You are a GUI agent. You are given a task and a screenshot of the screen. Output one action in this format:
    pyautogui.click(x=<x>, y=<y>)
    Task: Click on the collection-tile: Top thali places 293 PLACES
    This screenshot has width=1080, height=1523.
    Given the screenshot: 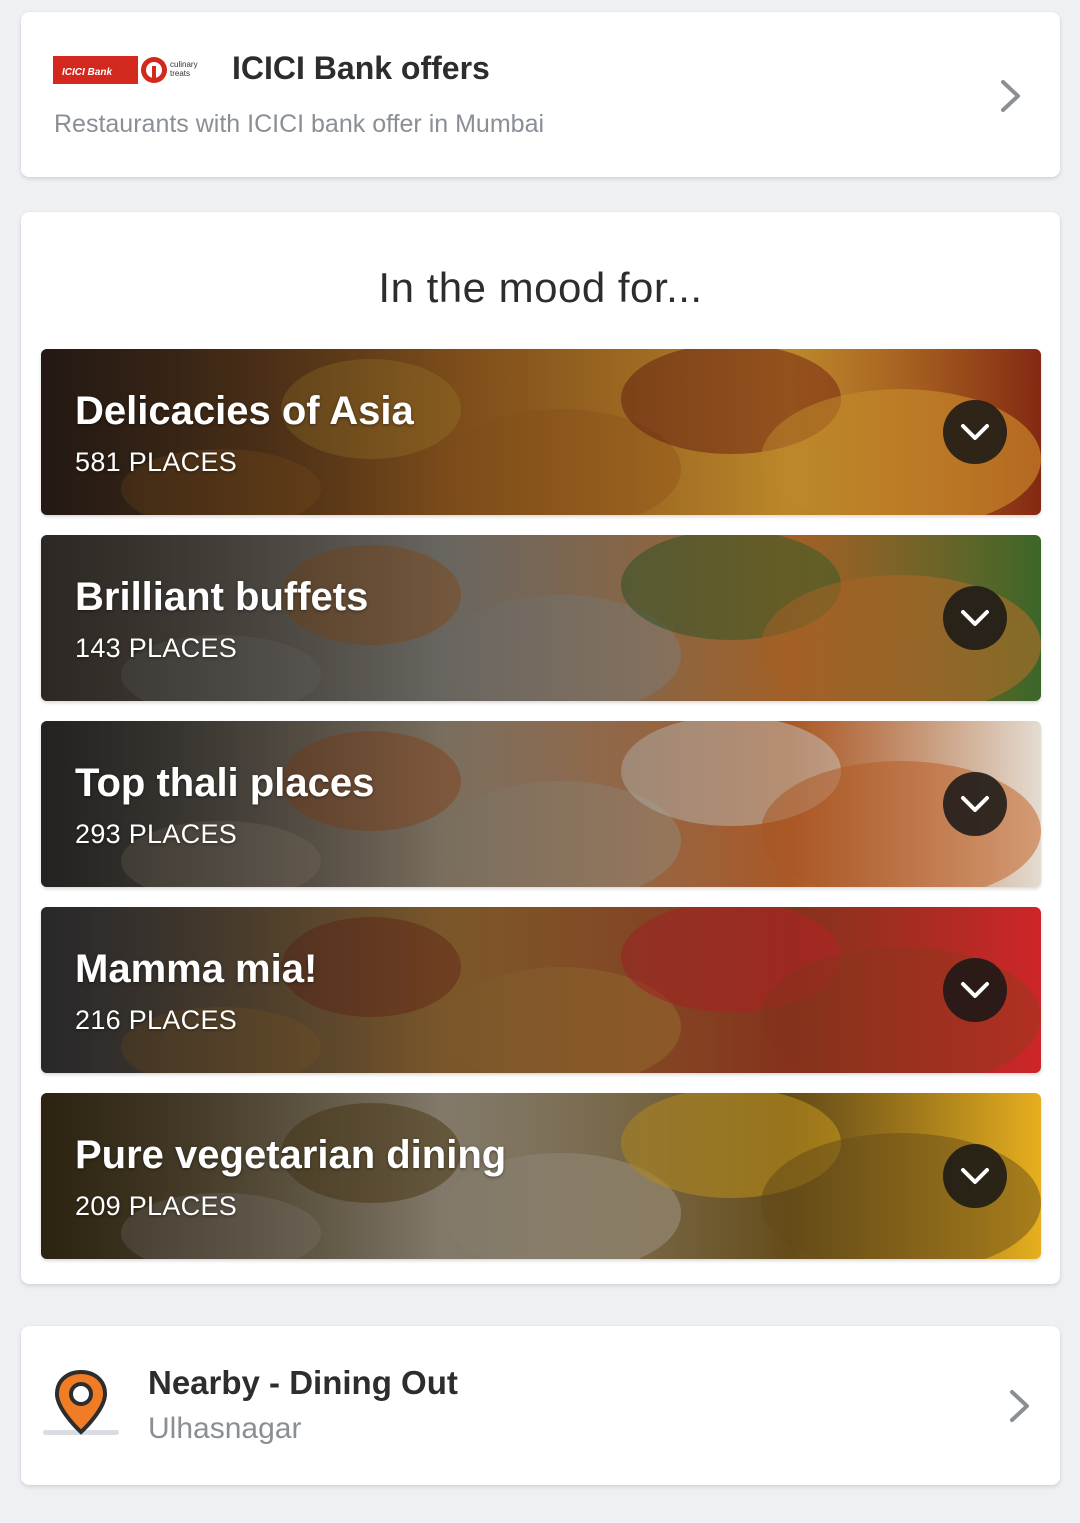 What is the action you would take?
    pyautogui.click(x=541, y=804)
    